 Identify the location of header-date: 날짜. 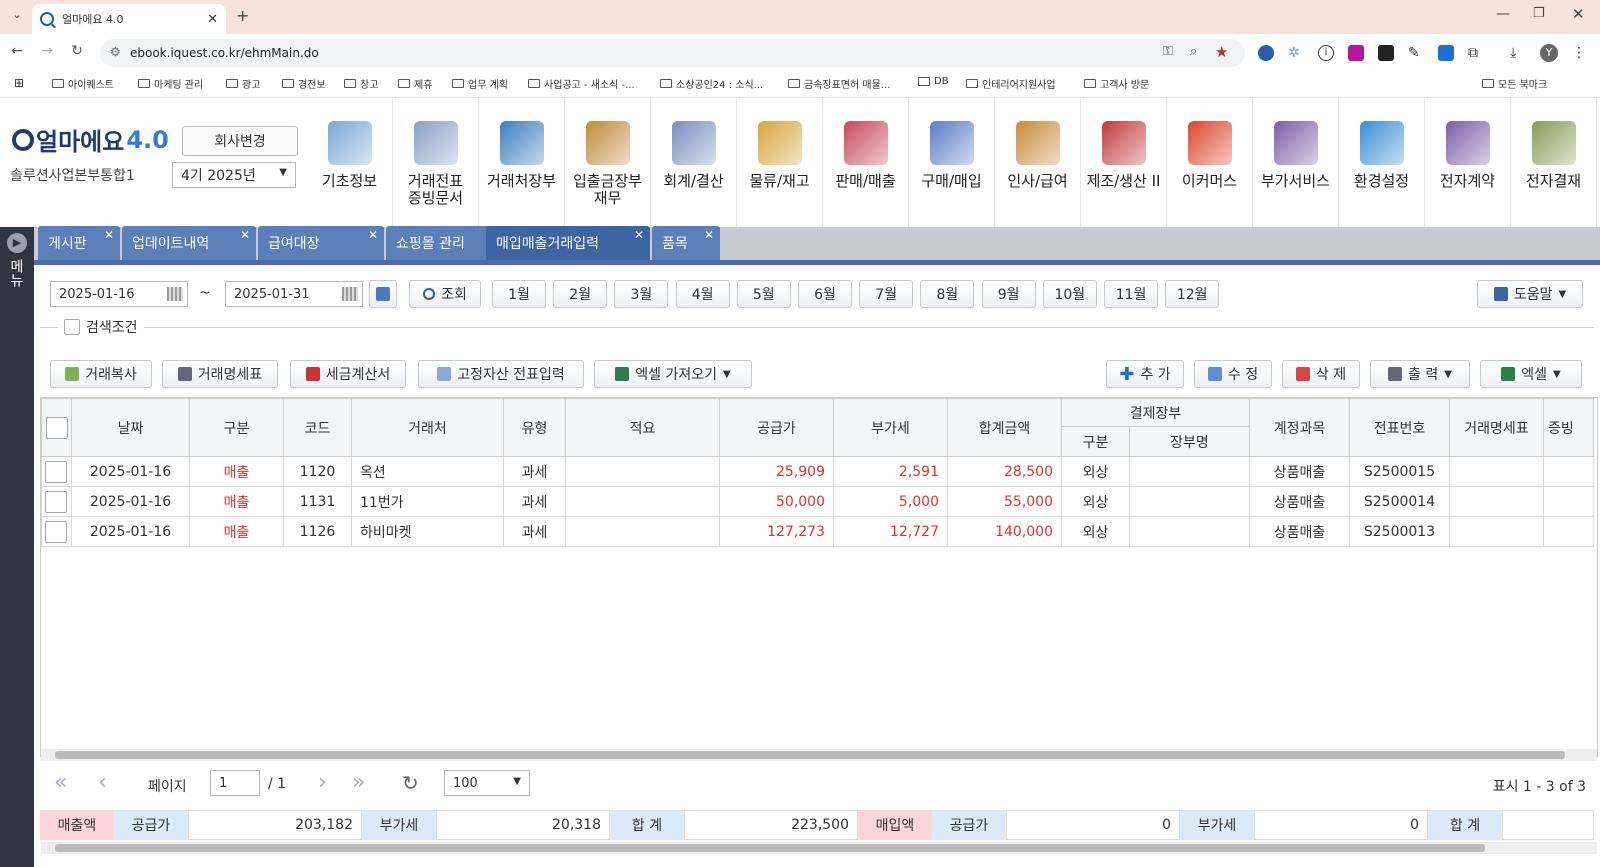
(130, 427).